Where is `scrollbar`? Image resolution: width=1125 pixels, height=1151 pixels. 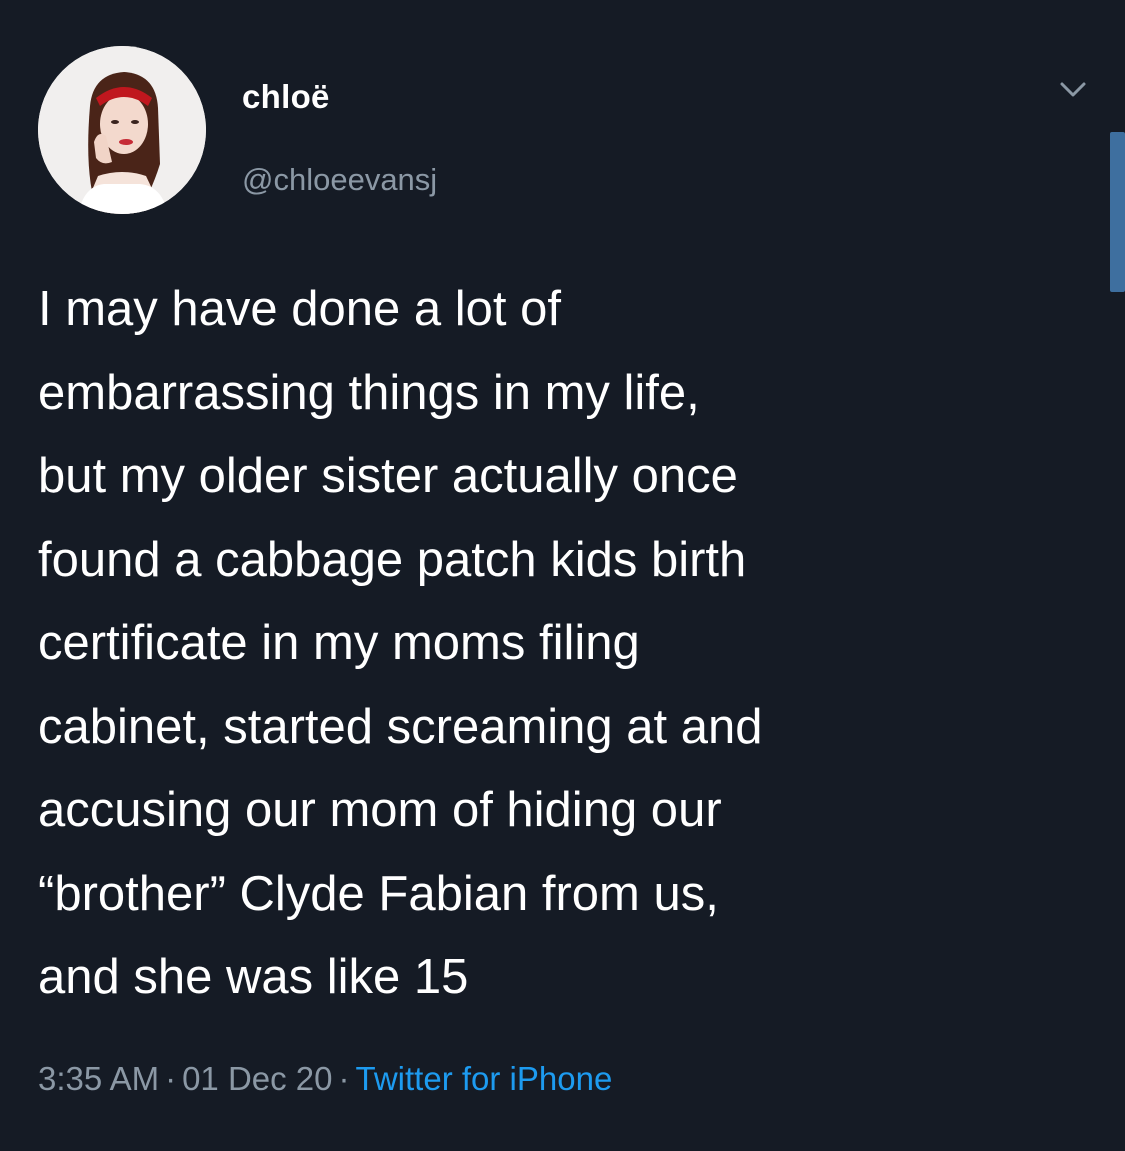 scrollbar is located at coordinates (1117, 212).